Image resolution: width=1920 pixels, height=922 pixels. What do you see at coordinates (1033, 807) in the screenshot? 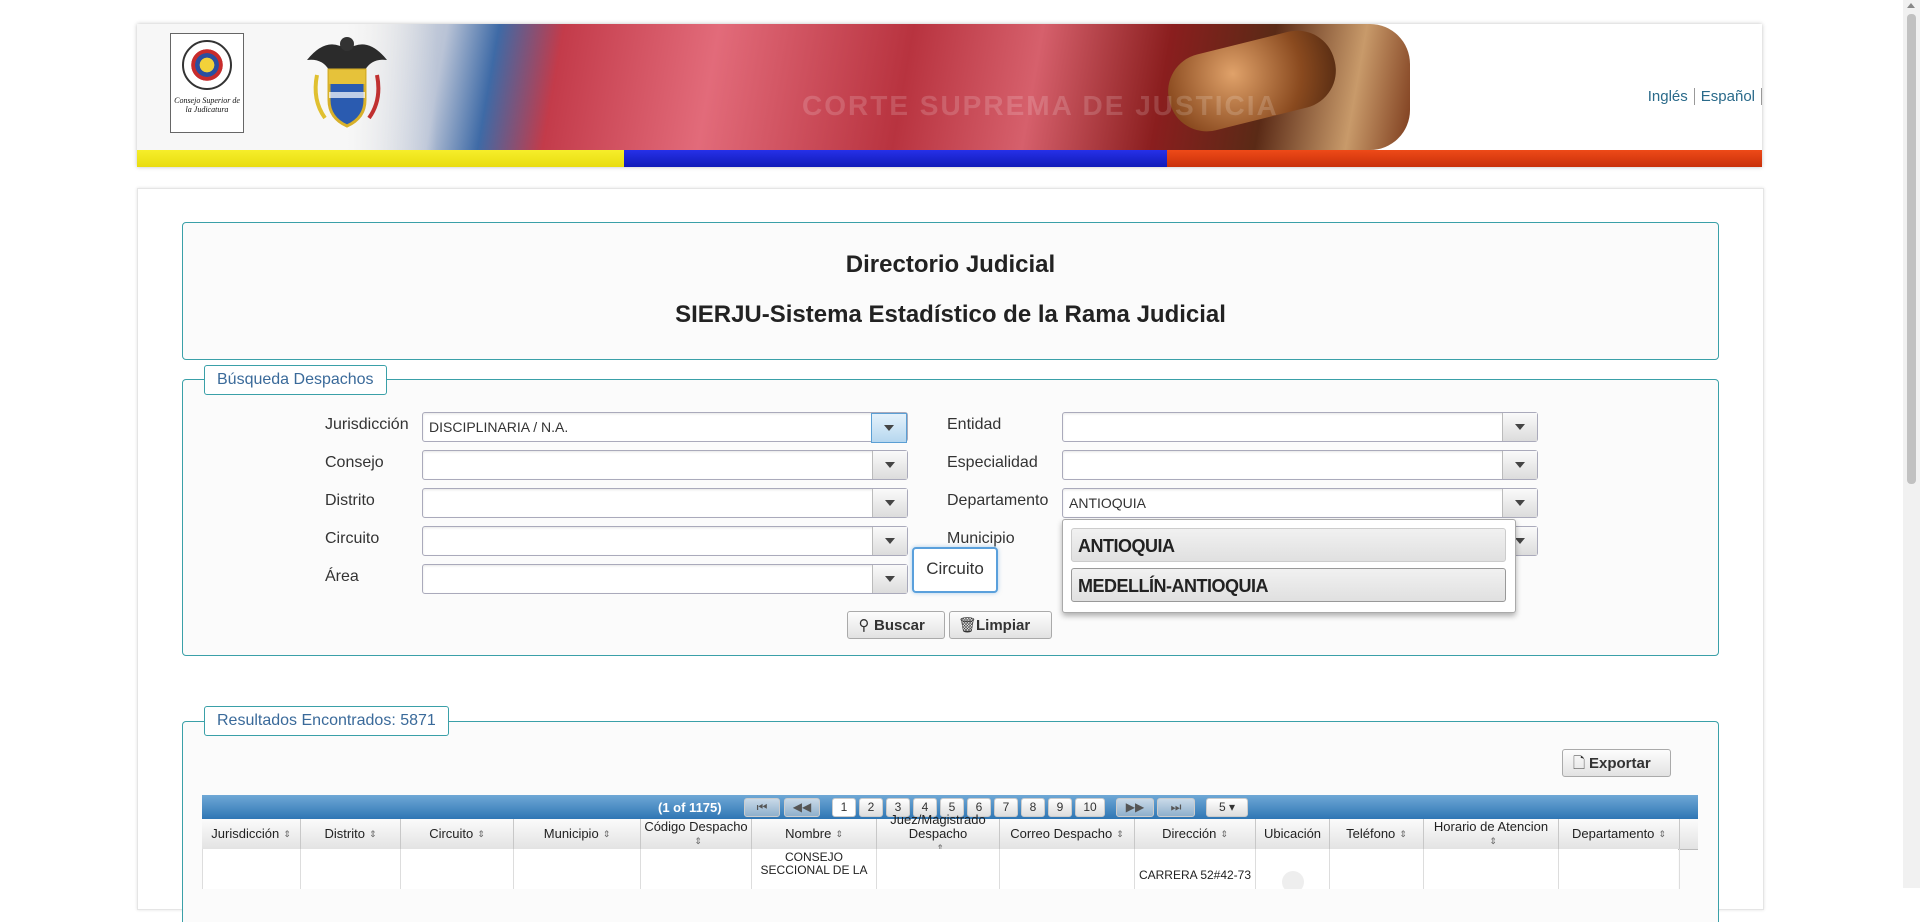
I see `page-button: 8` at bounding box center [1033, 807].